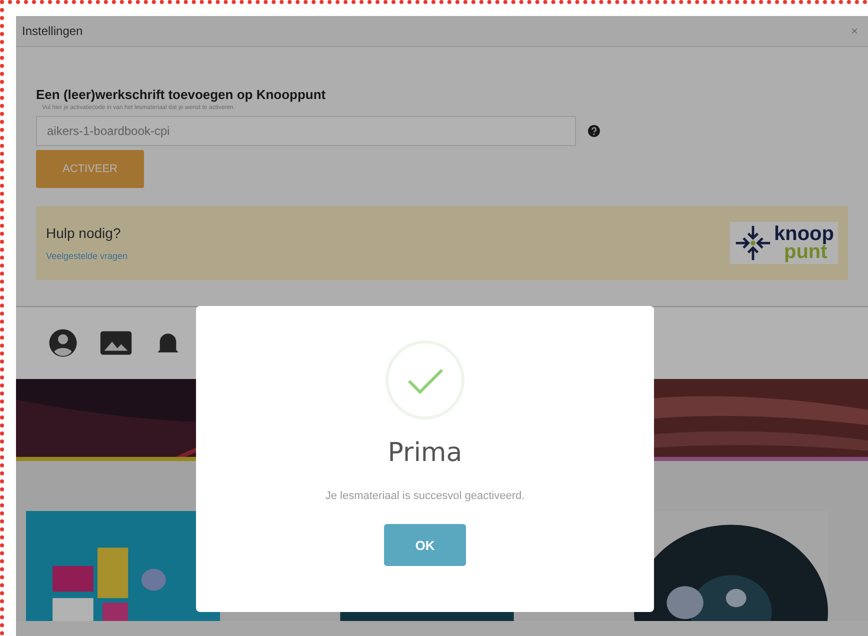 This screenshot has width=868, height=636. I want to click on logo-text: punt, so click(806, 252).